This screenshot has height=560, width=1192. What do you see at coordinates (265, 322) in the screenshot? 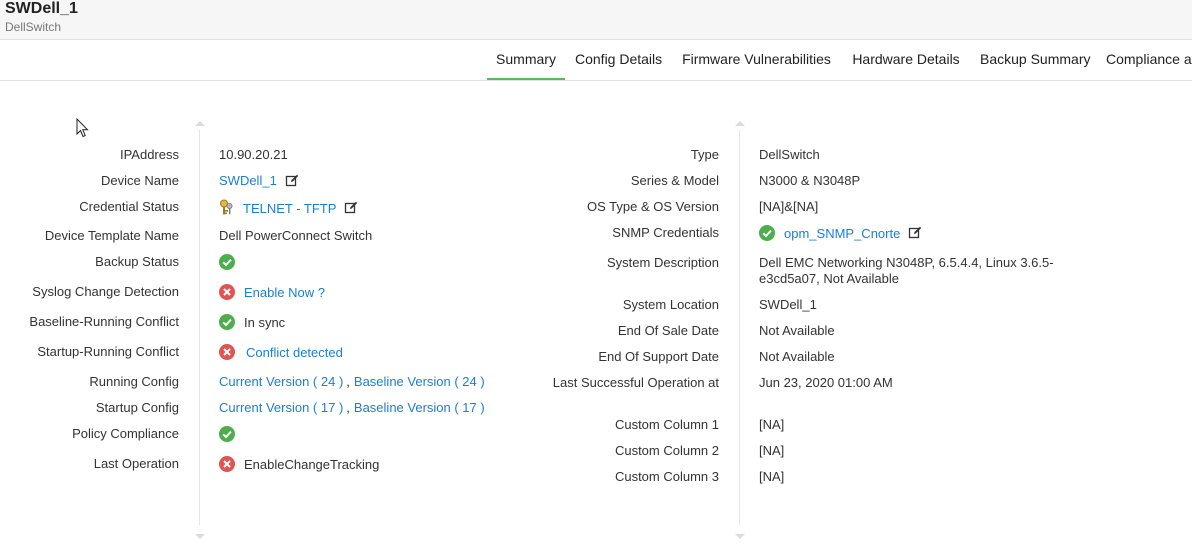
I see `in-sync-text: In sync` at bounding box center [265, 322].